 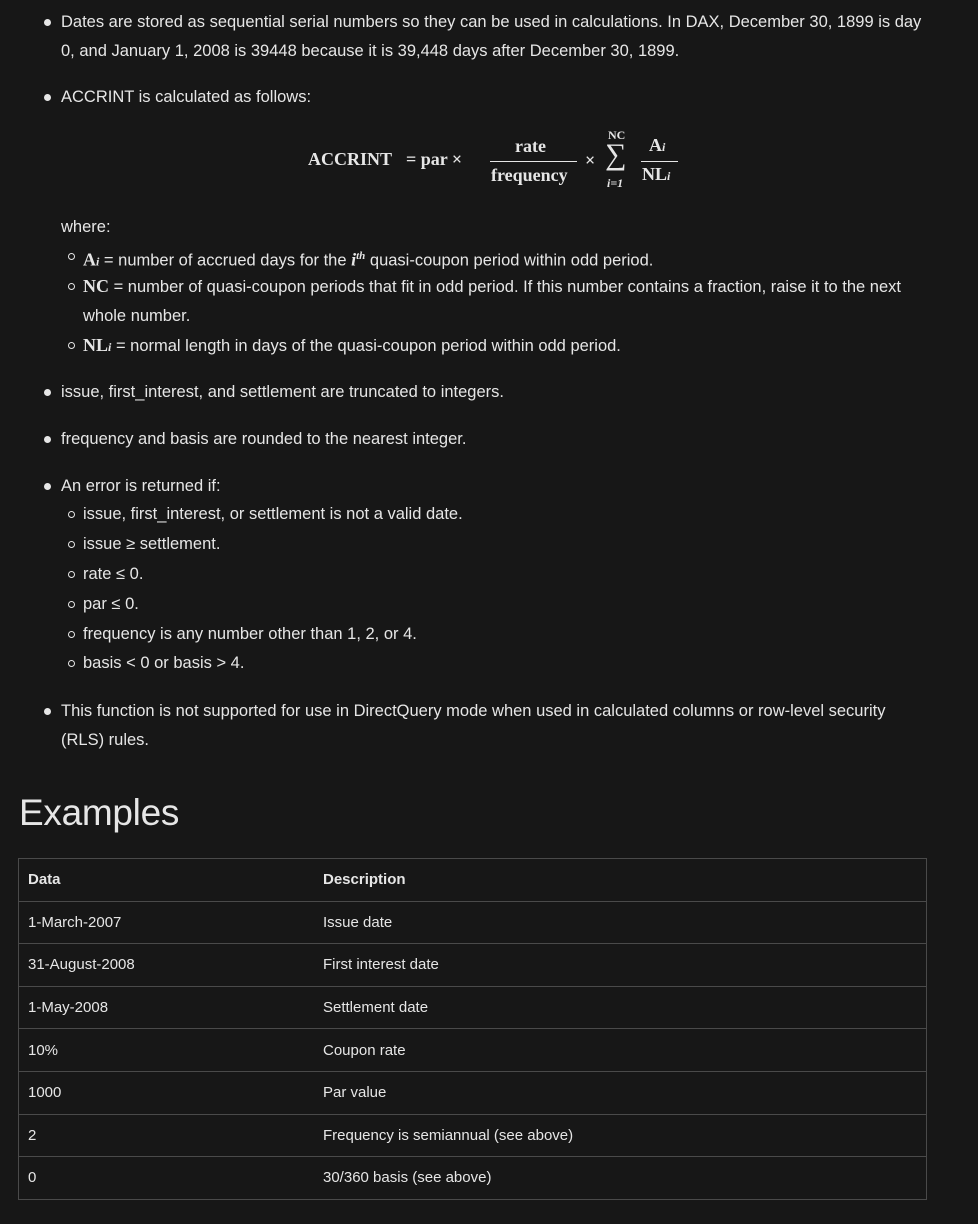 What do you see at coordinates (487, 486) in the screenshot?
I see `list-item-errors: An error is returned if:` at bounding box center [487, 486].